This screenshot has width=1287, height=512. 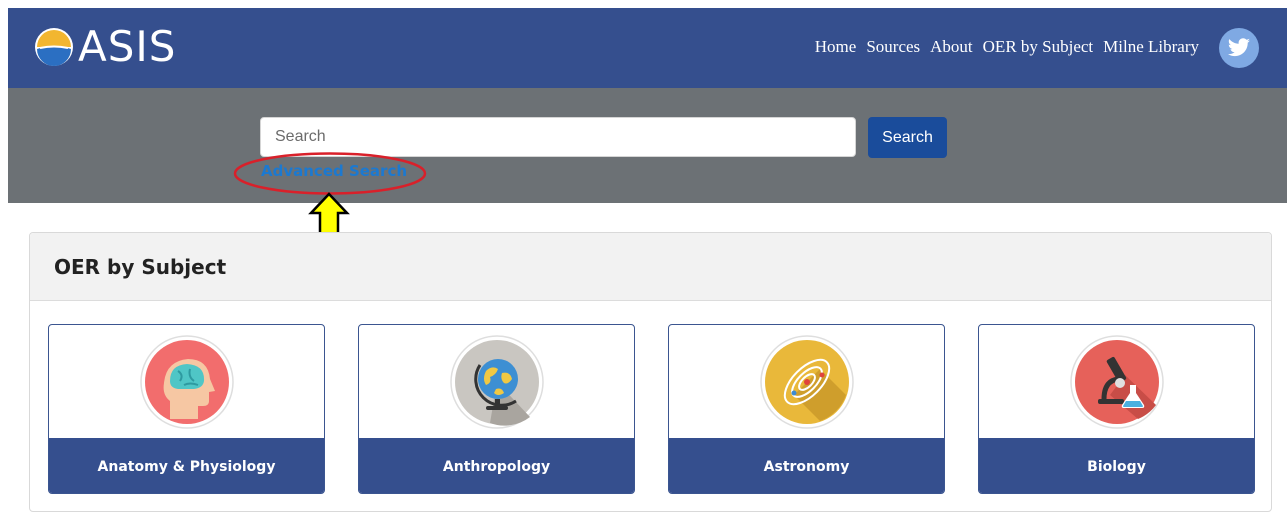 I want to click on panel-header: OER by Subject, so click(x=650, y=267).